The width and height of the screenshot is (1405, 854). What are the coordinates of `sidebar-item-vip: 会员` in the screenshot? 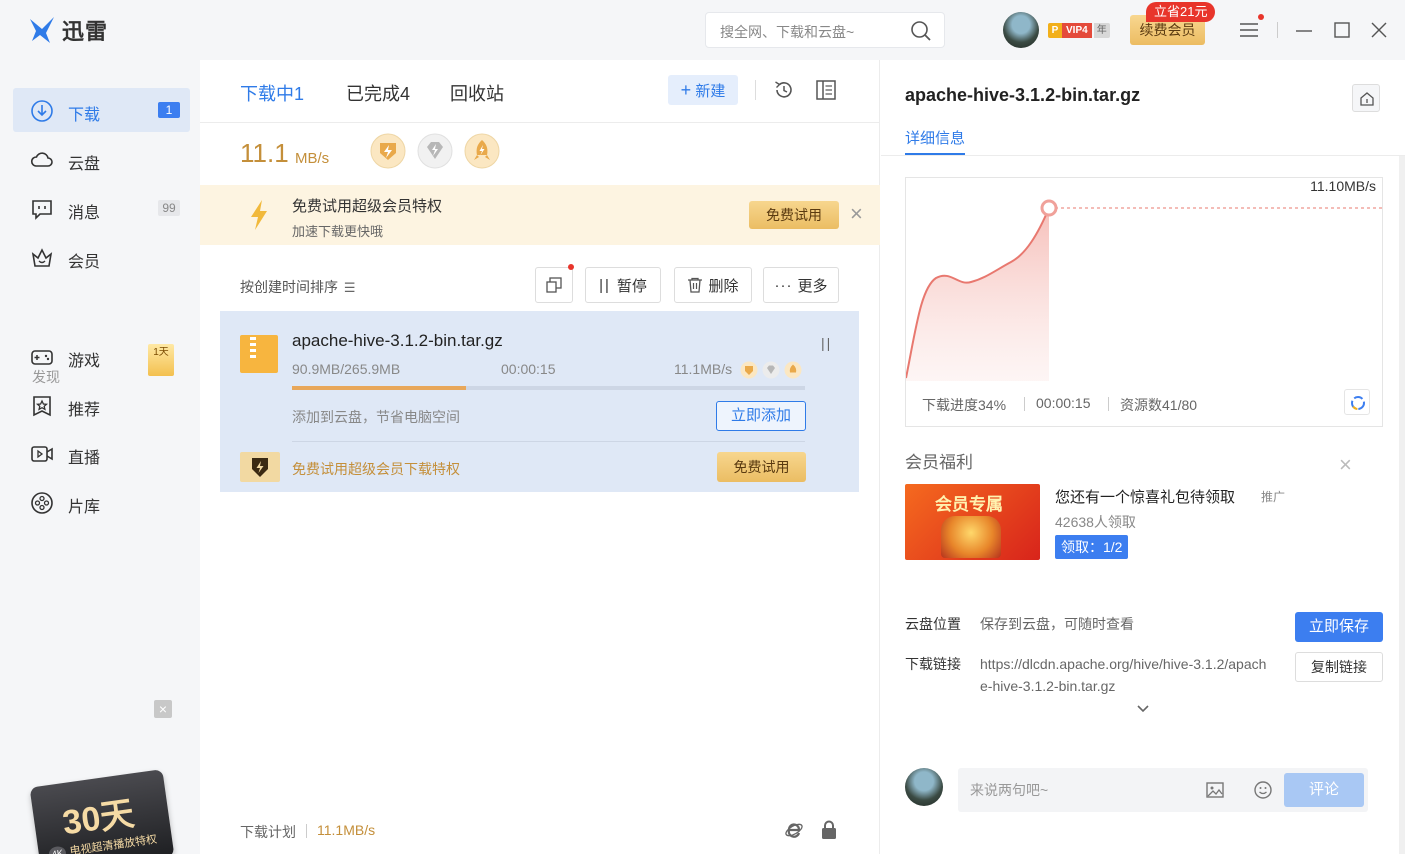 It's located at (101, 257).